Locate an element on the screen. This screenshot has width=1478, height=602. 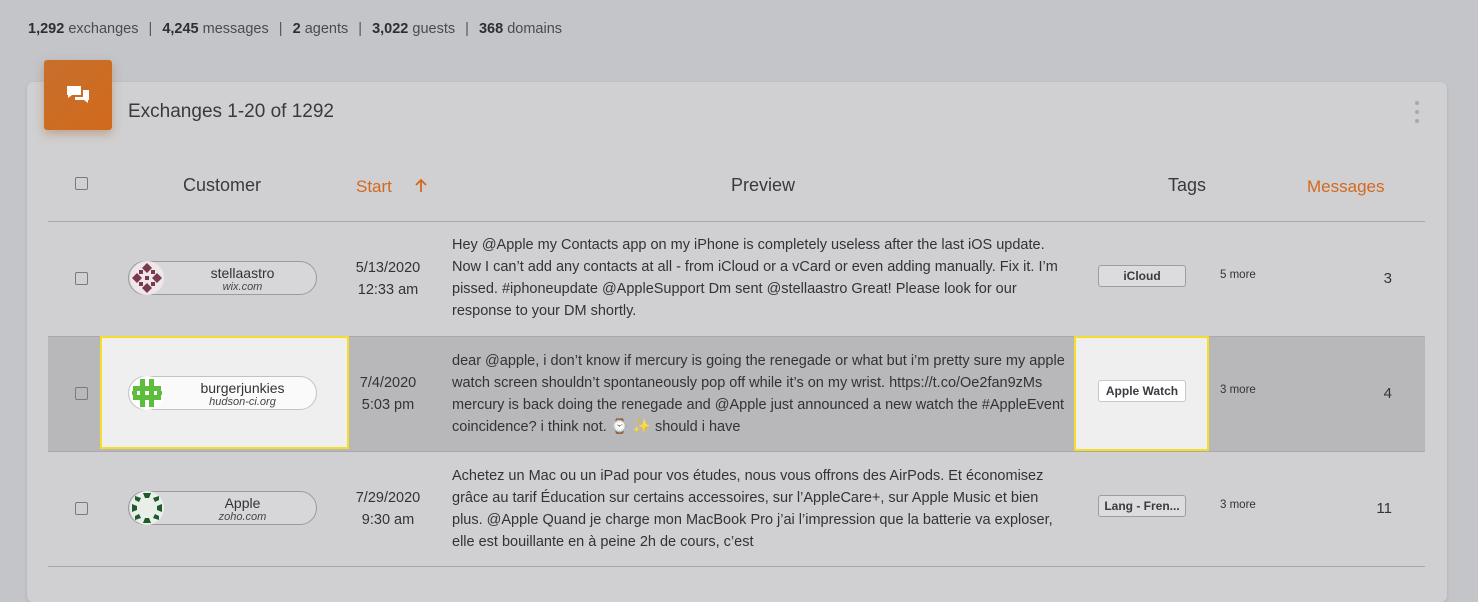
messages-label: messages is located at coordinates (235, 29).